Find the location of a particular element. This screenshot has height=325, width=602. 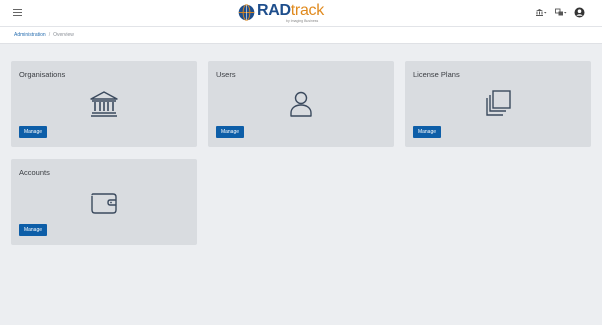

breadcrumb: Administration / Overview is located at coordinates (44, 35).